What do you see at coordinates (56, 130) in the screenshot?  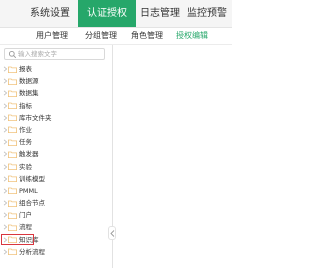 I see `tree-node: 作业` at bounding box center [56, 130].